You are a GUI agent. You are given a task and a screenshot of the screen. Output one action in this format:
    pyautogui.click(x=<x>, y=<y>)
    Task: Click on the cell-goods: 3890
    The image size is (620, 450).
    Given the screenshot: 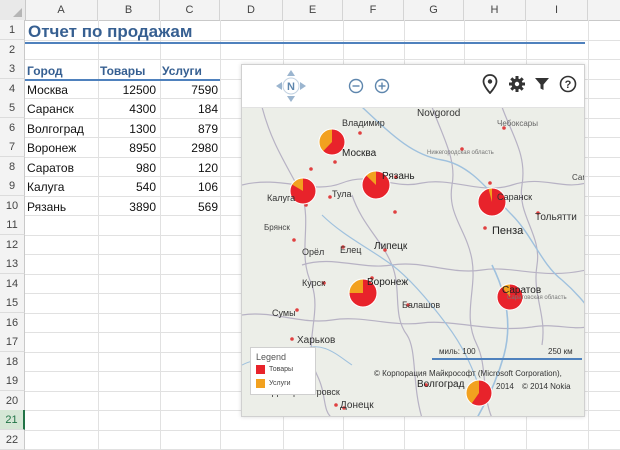 What is the action you would take?
    pyautogui.click(x=128, y=207)
    